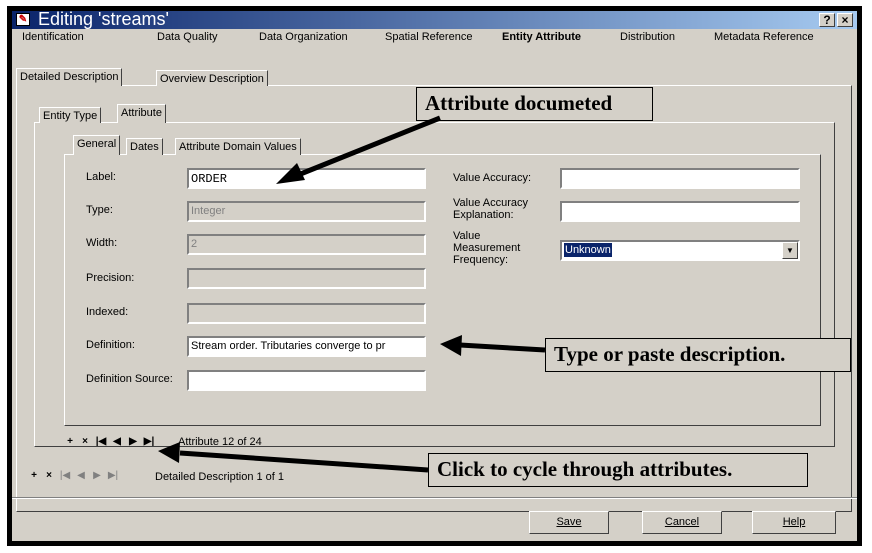 This screenshot has width=872, height=553. What do you see at coordinates (358, 149) in the screenshot?
I see `arrow-to-label-field` at bounding box center [358, 149].